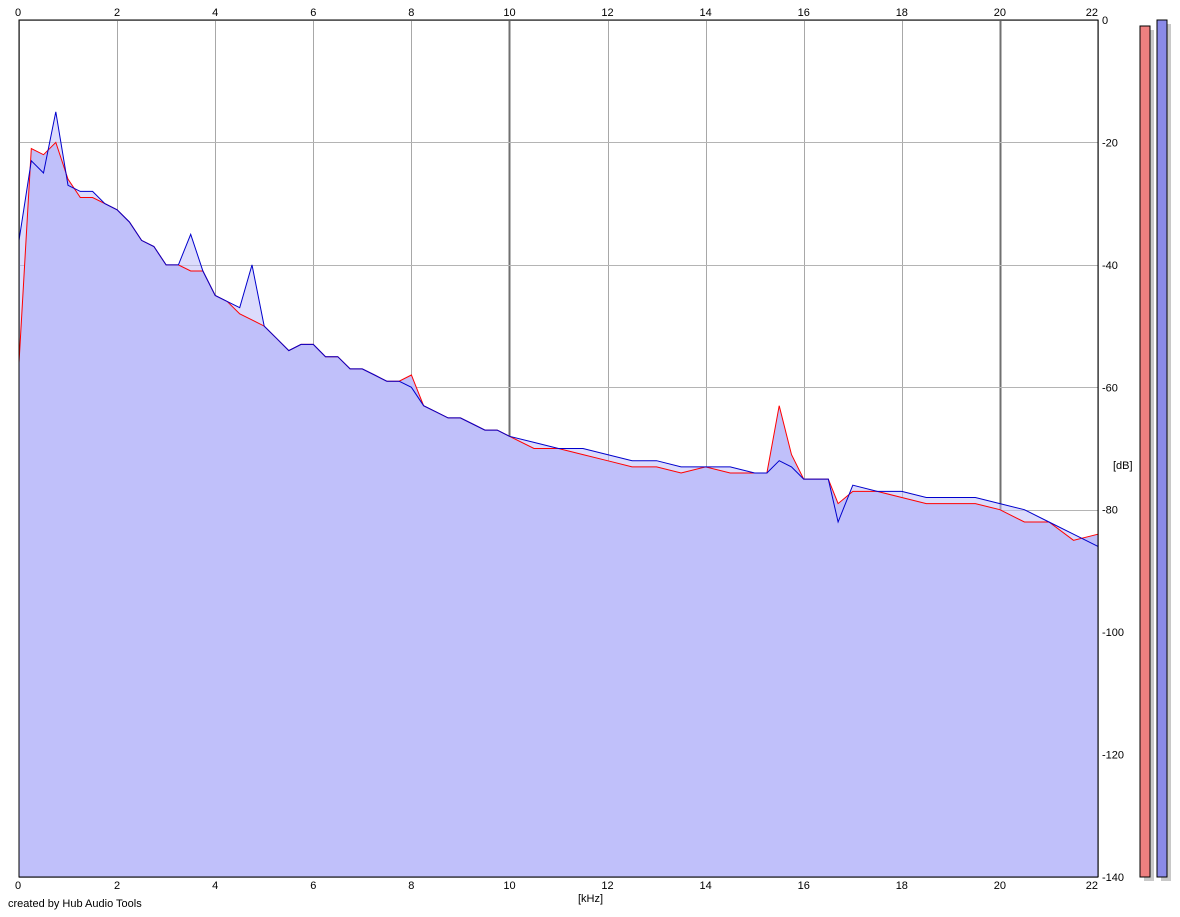  What do you see at coordinates (1113, 633) in the screenshot?
I see `y-tick-label: -100` at bounding box center [1113, 633].